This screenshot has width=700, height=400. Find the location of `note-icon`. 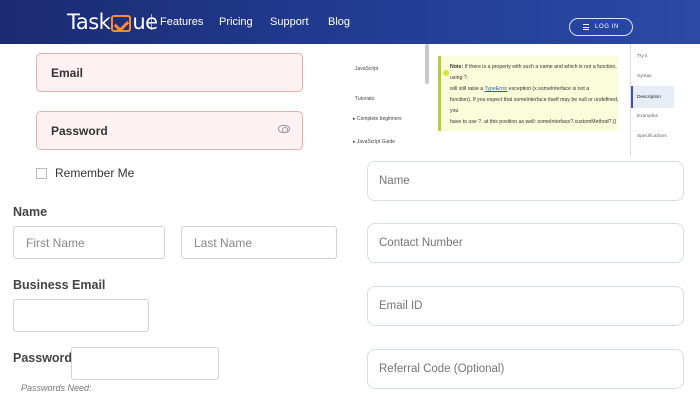

note-icon is located at coordinates (446, 73).